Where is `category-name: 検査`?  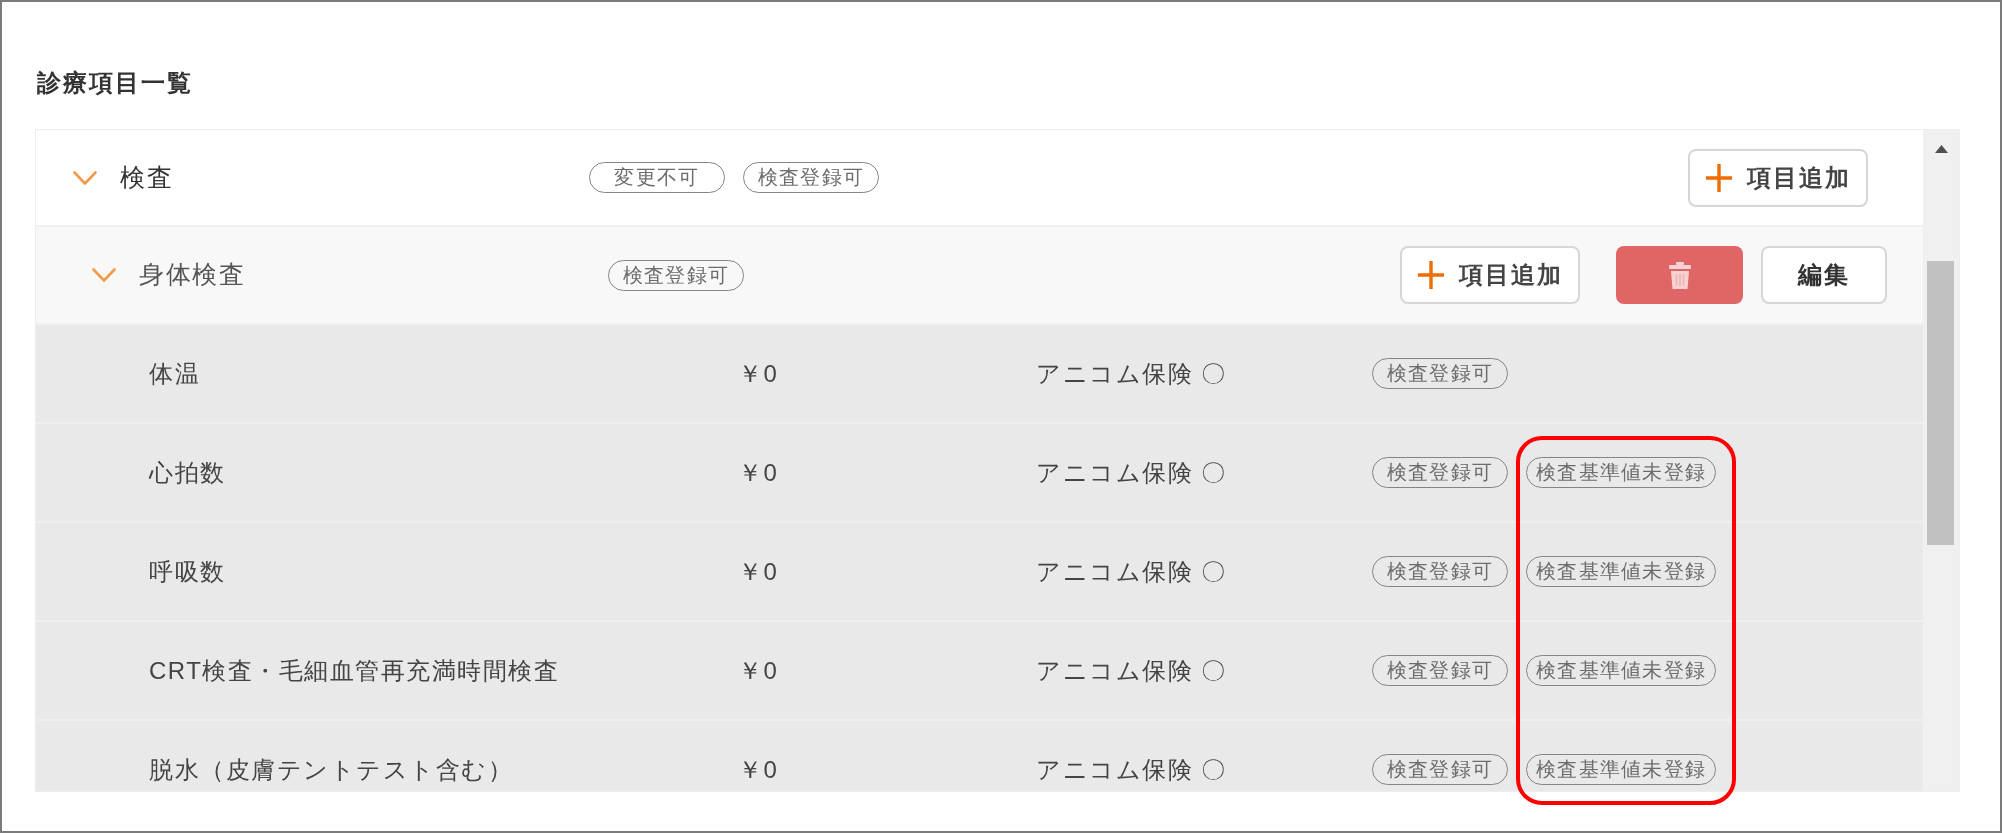
category-name: 検査 is located at coordinates (146, 176).